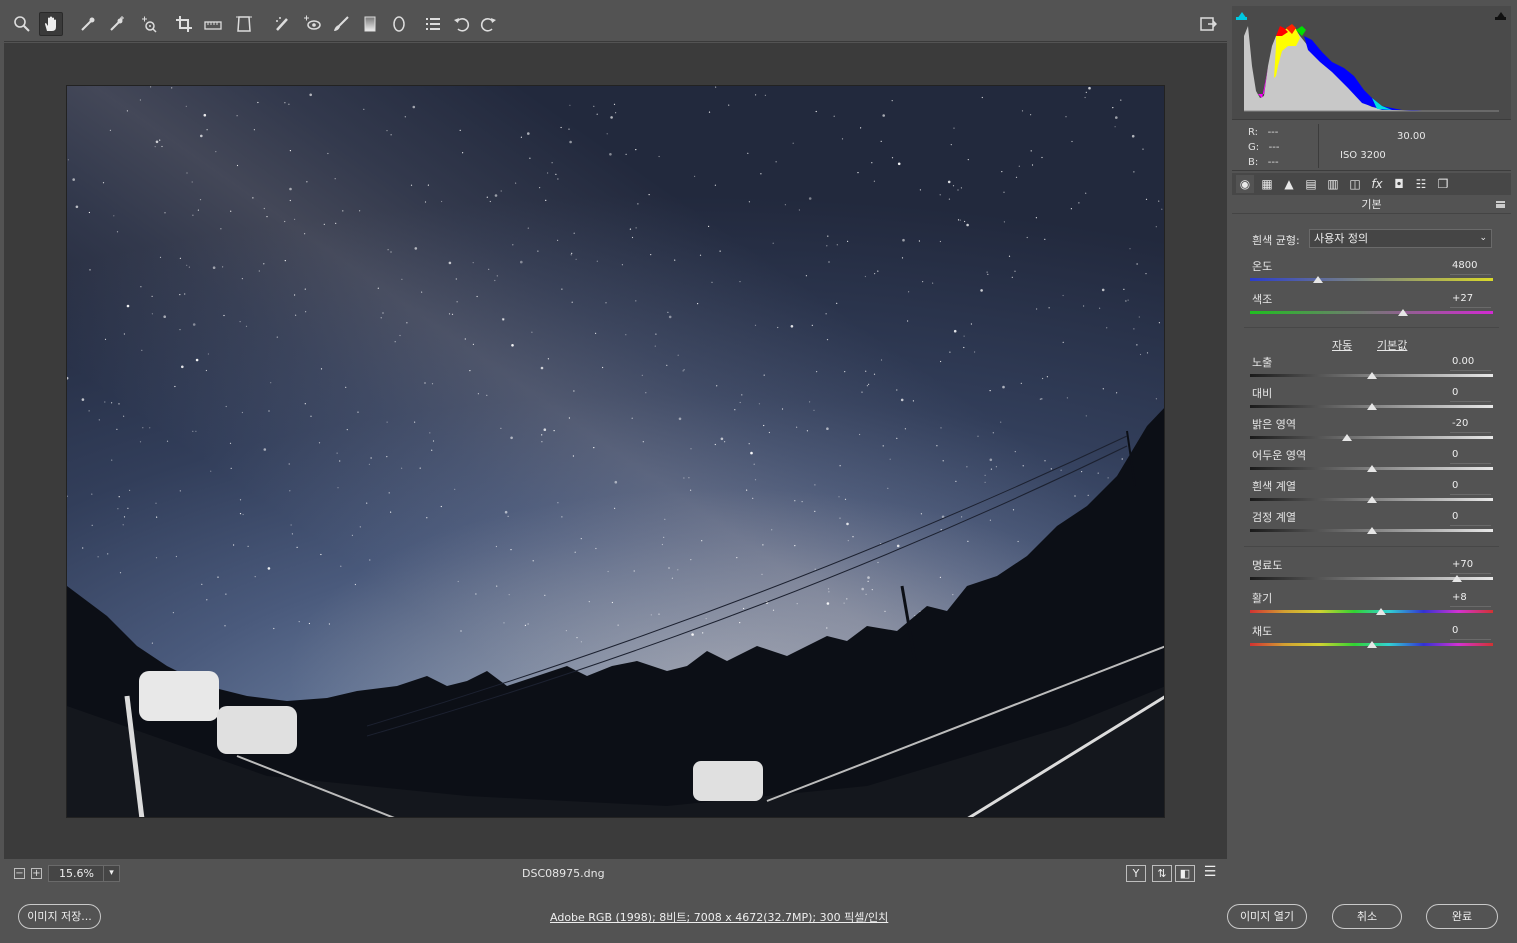  Describe the element at coordinates (1333, 184) in the screenshot. I see `split-toning-tab-icon: ▥` at that location.